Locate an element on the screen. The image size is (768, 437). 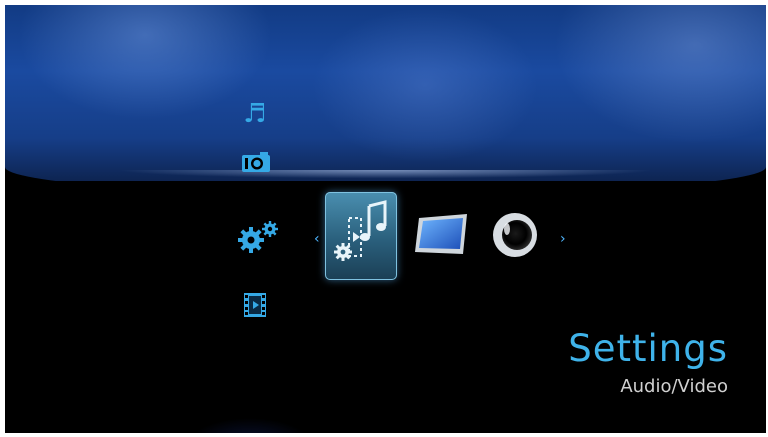
display-icon is located at coordinates (441, 234).